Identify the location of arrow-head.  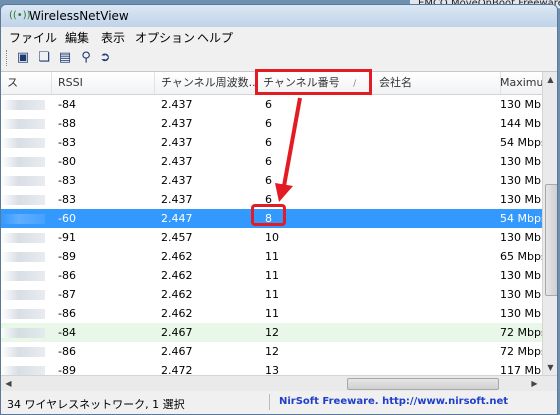
(284, 192).